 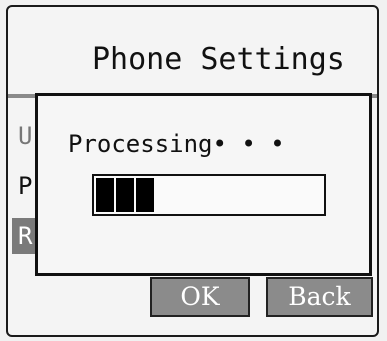 What do you see at coordinates (209, 195) in the screenshot?
I see `progress-bar` at bounding box center [209, 195].